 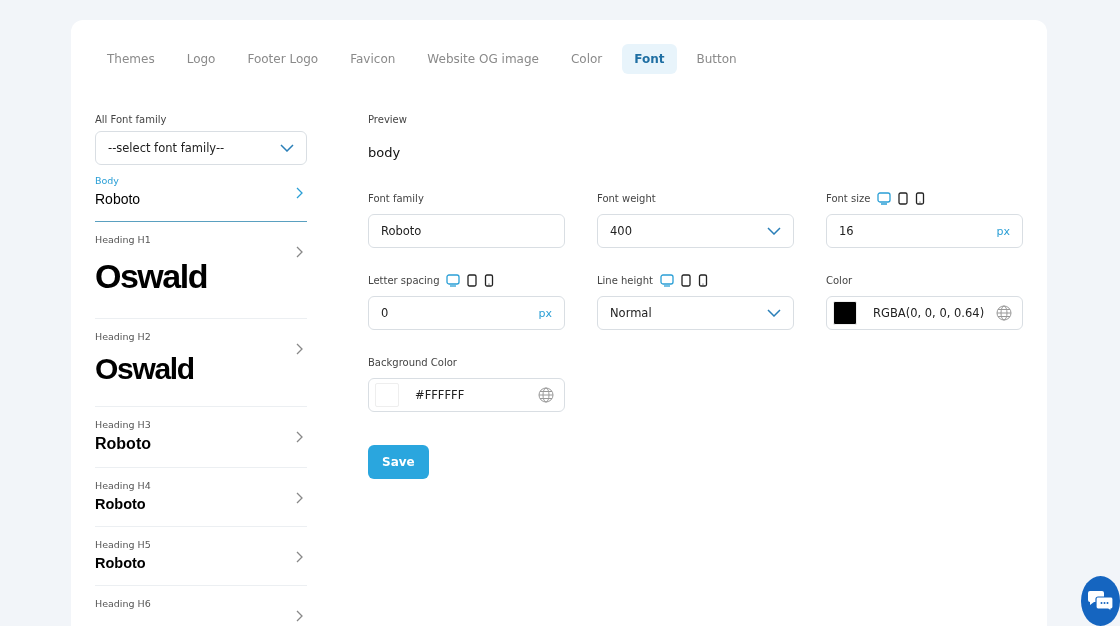 I want to click on chat-bubbles-icon, so click(x=1100, y=601).